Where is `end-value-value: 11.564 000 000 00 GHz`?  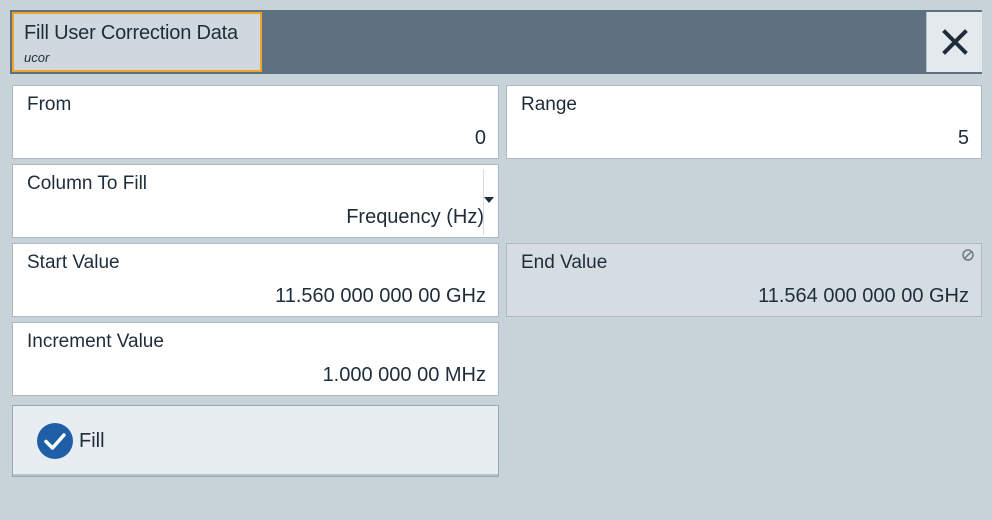 end-value-value: 11.564 000 000 00 GHz is located at coordinates (863, 296).